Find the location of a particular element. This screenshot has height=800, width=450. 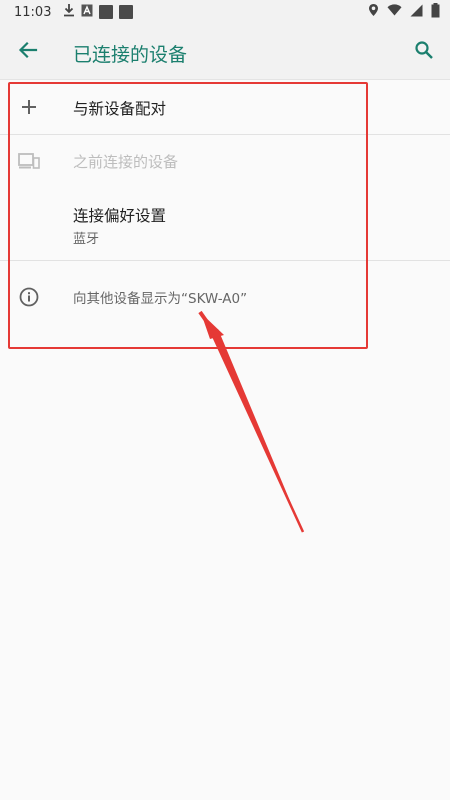

app-bar: 已连接的设备 is located at coordinates (225, 52).